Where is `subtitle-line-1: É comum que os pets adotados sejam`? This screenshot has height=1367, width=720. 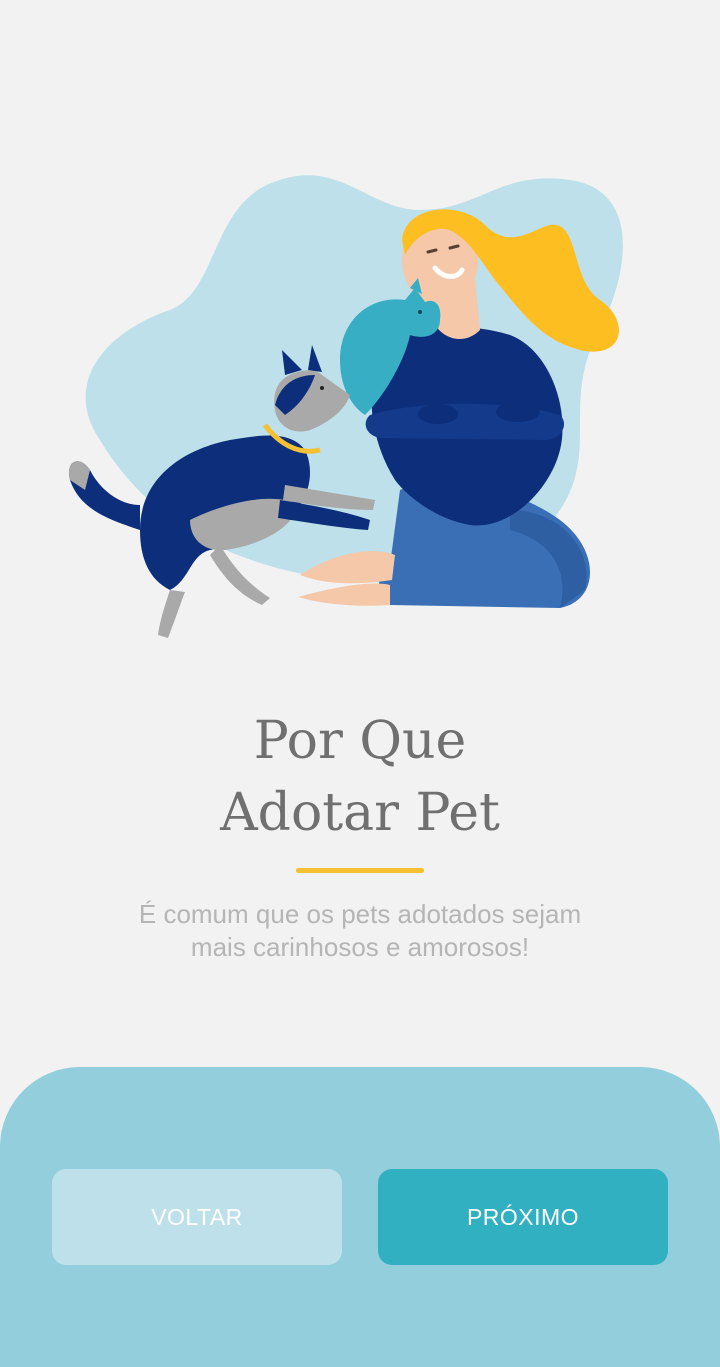
subtitle-line-1: É comum que os pets adotados sejam is located at coordinates (360, 914).